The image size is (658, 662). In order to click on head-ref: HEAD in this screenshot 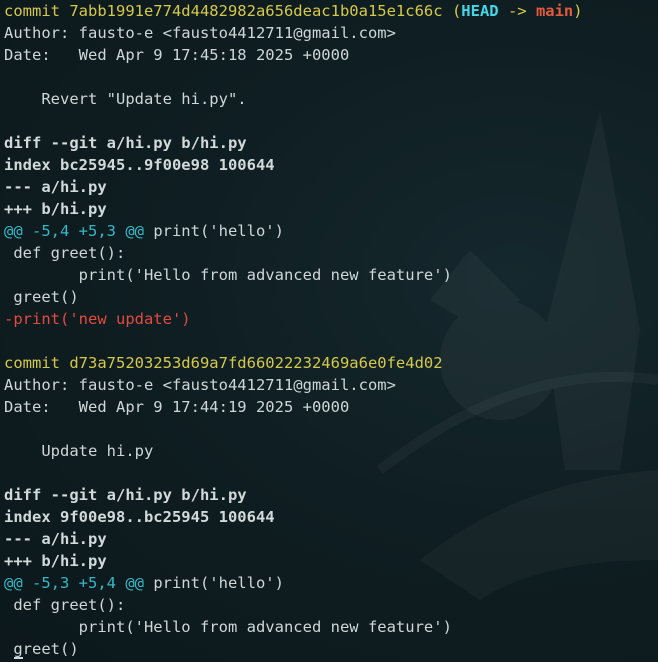, I will do `click(480, 11)`.